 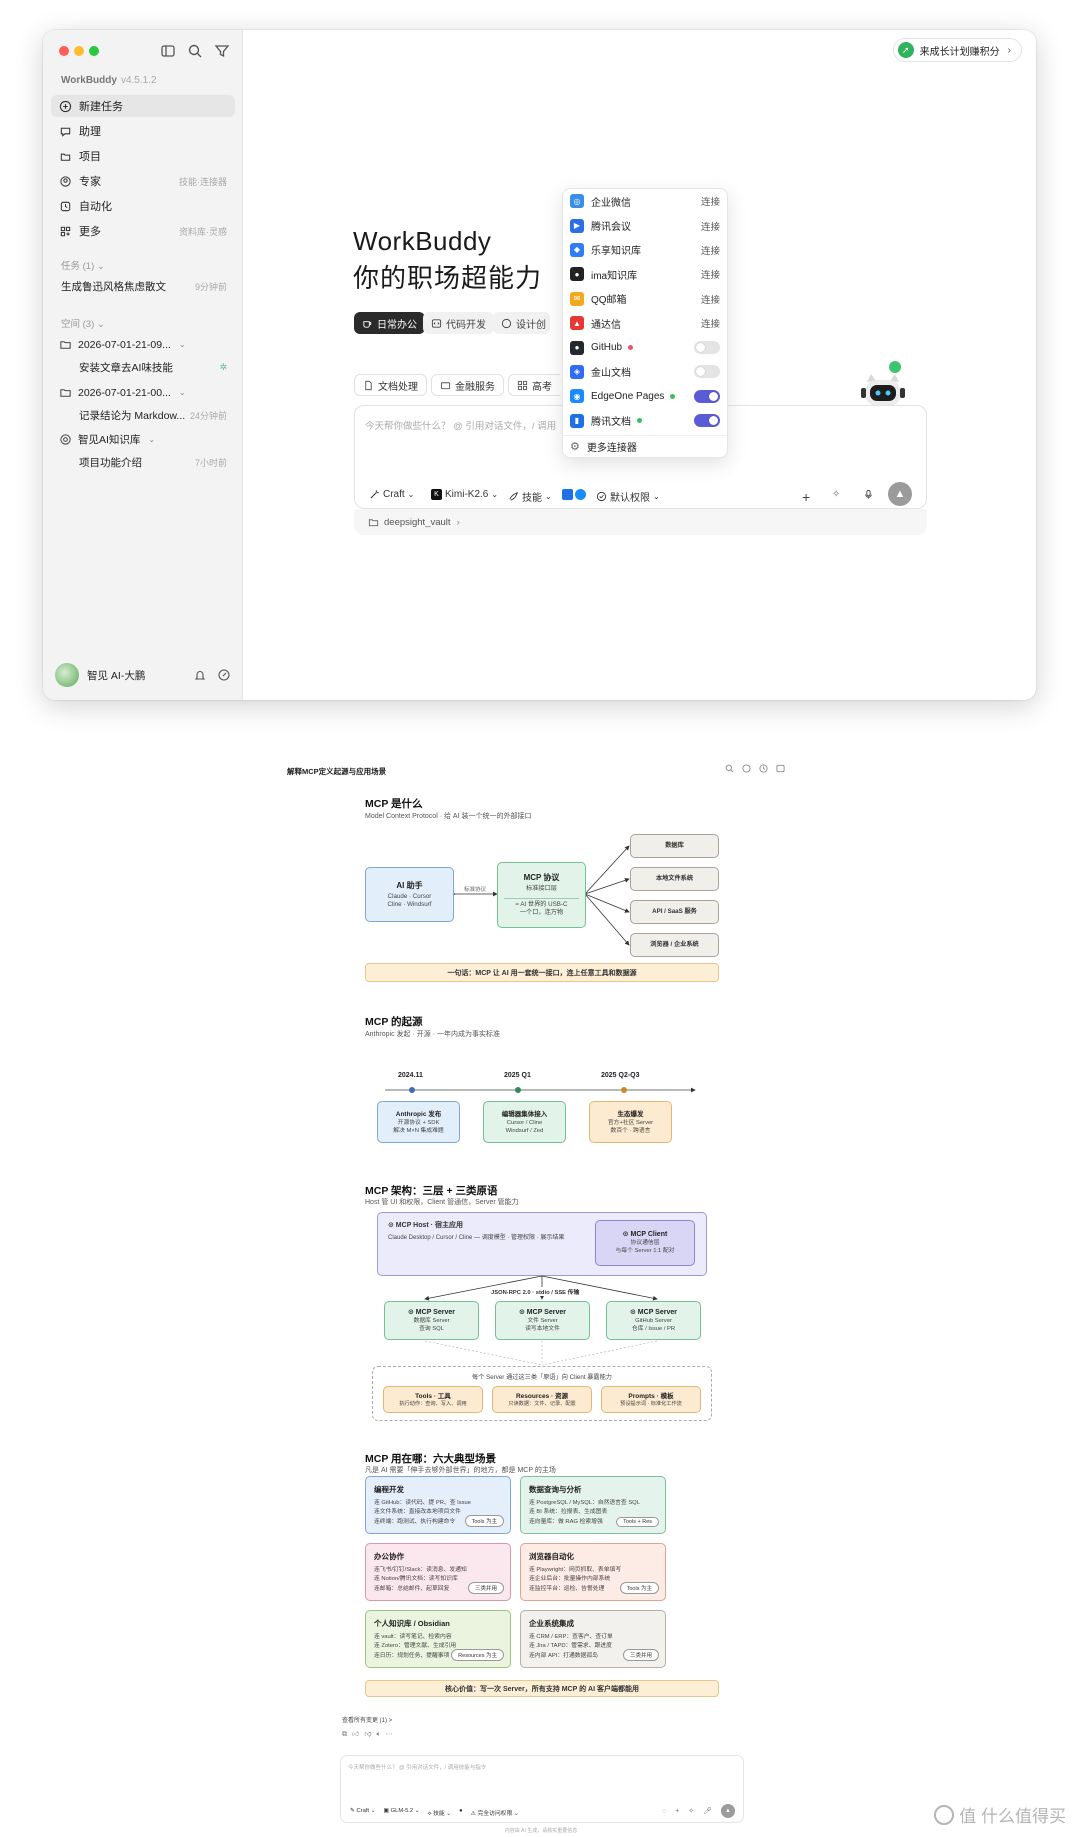 I want to click on tasks-header: 任务 (1) ⌄, so click(x=83, y=265).